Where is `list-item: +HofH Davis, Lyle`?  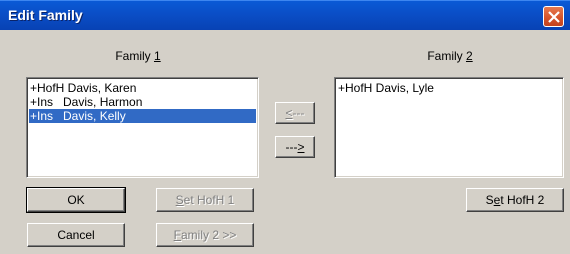 list-item: +HofH Davis, Lyle is located at coordinates (386, 88).